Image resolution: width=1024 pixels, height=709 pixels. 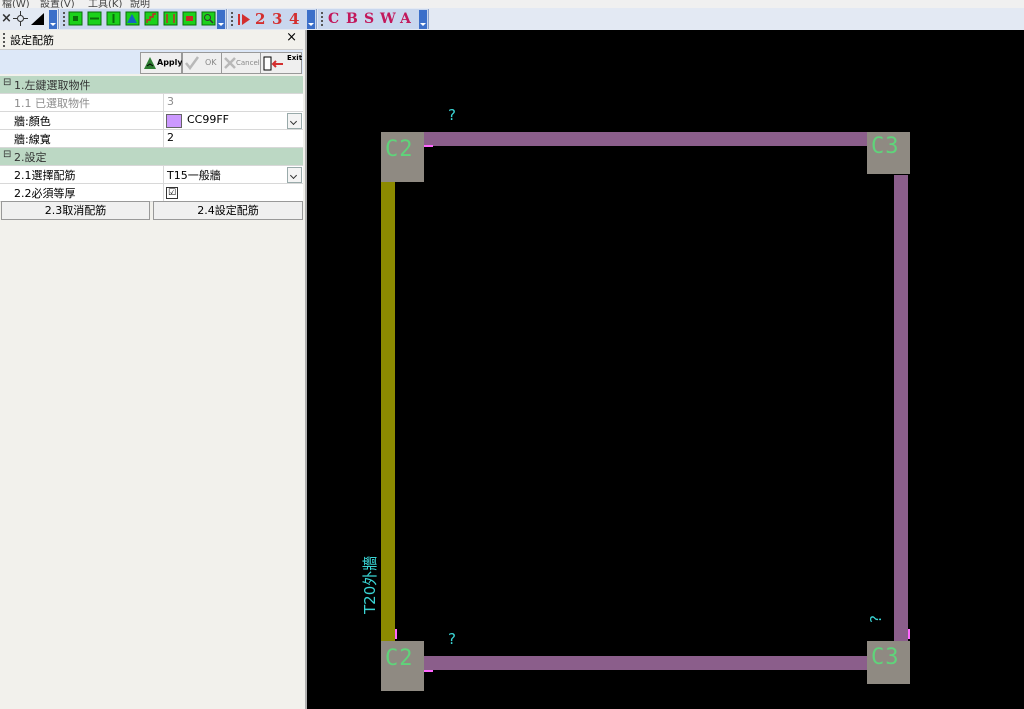 I want to click on wall-top, so click(x=644, y=139).